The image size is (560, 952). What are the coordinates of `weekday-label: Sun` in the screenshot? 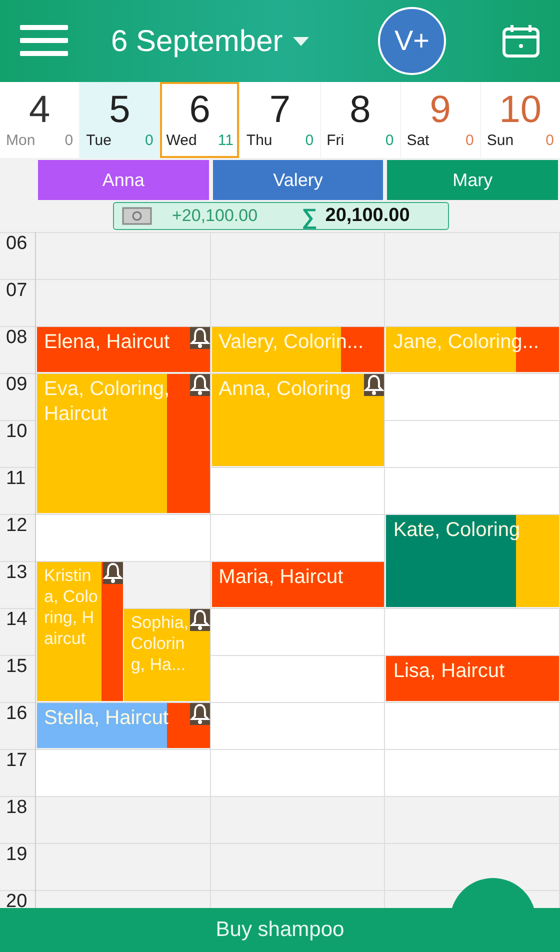 It's located at (500, 141).